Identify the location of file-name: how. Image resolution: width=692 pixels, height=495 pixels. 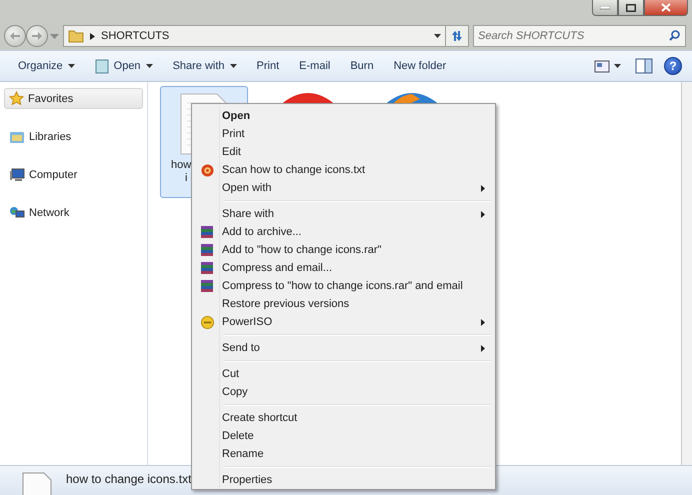
(181, 165).